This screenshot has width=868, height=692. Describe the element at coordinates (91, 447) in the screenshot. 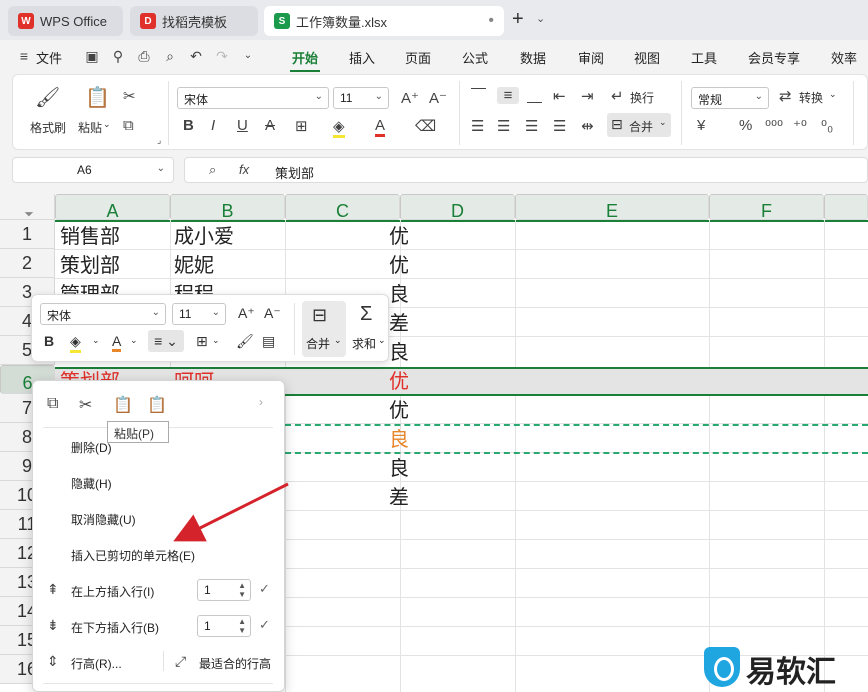

I see `menu-delete: 删除(D)` at that location.